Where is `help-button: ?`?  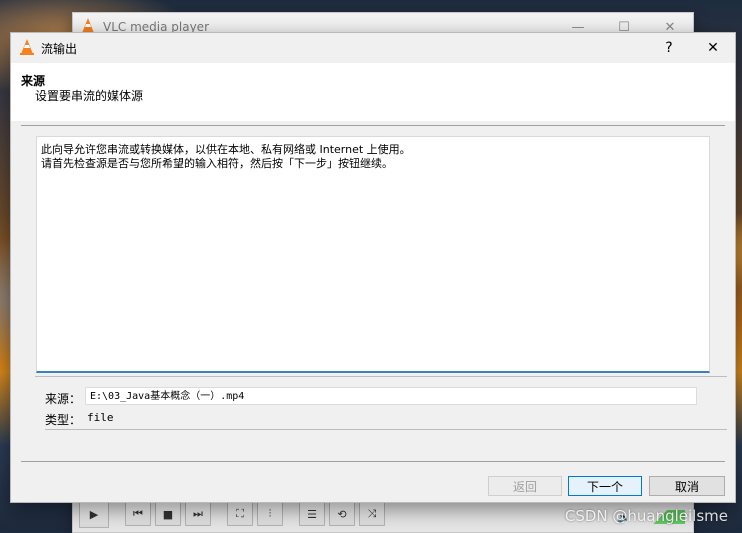
help-button: ? is located at coordinates (669, 48).